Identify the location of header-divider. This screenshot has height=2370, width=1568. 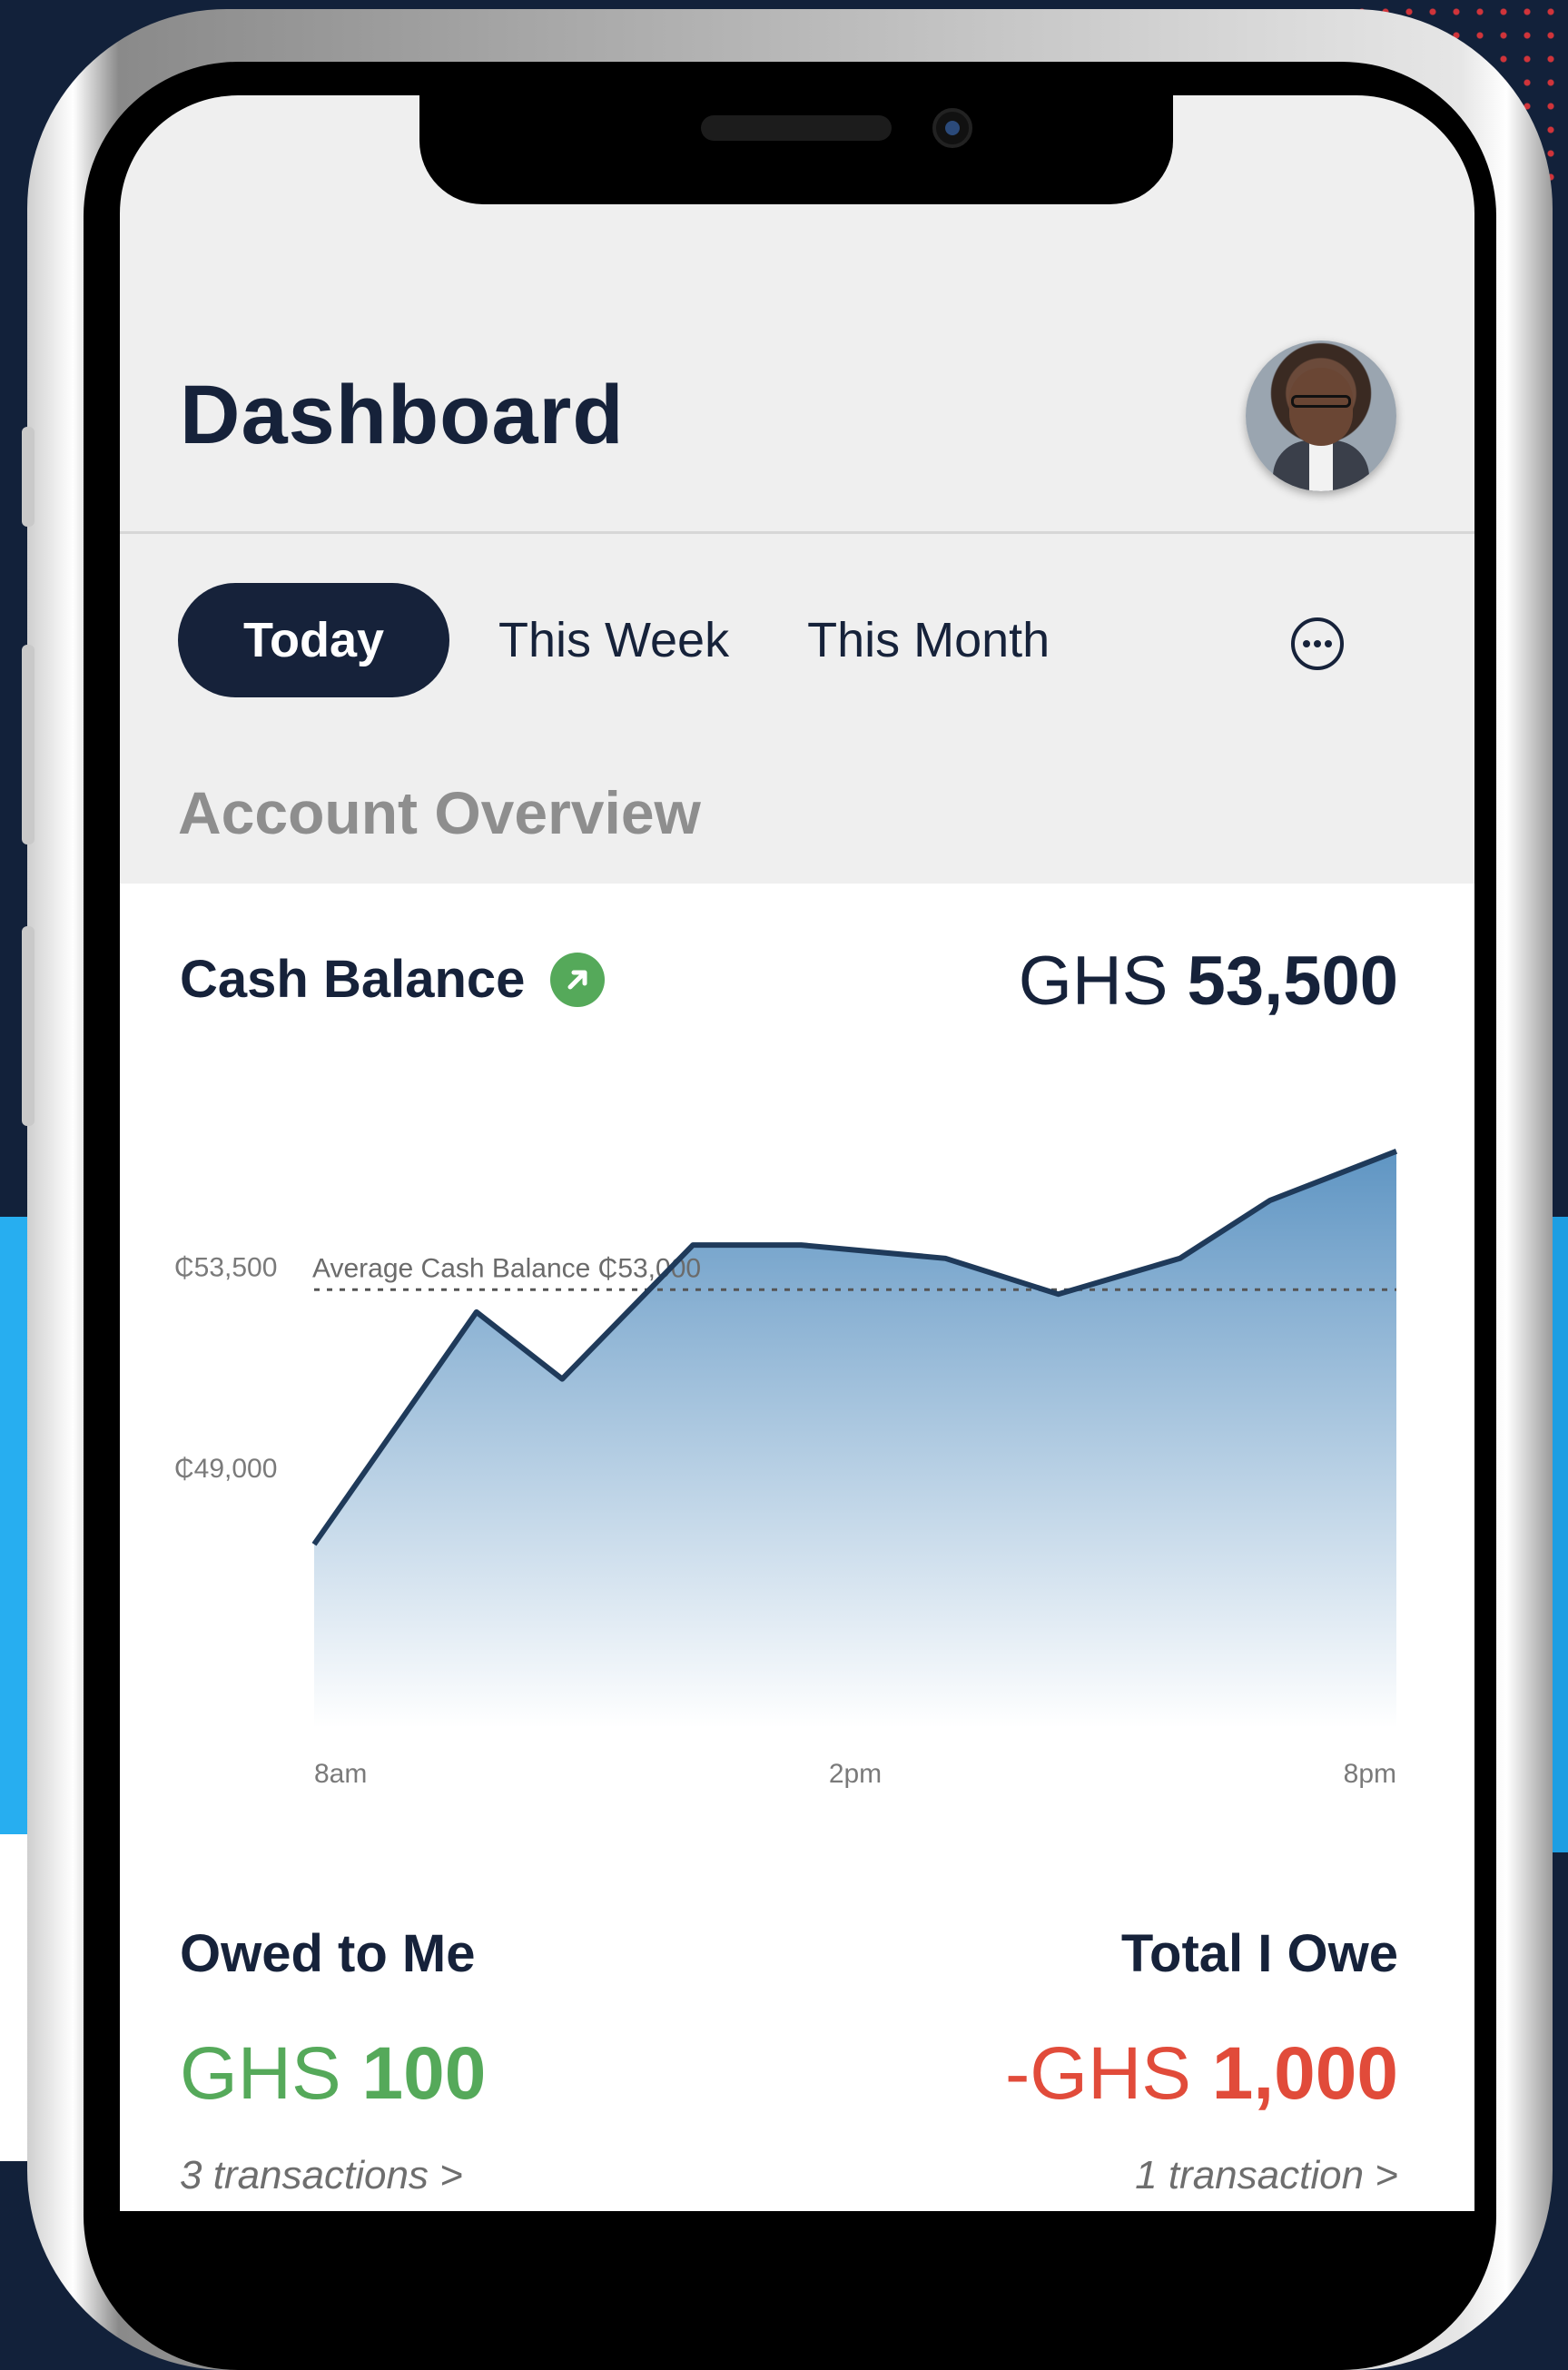
(797, 532).